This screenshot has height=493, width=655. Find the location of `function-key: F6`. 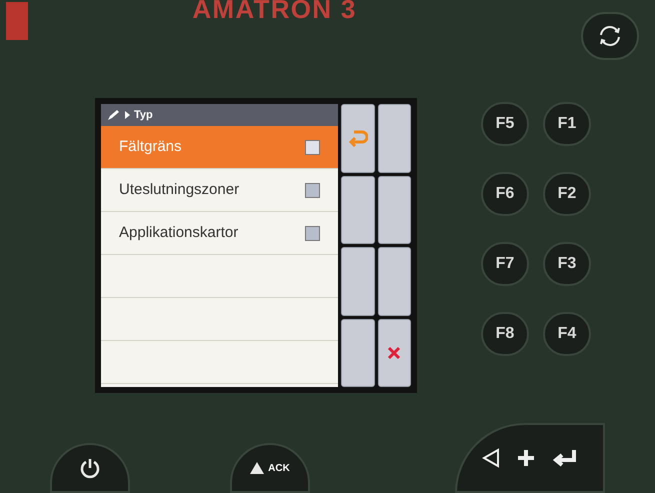

function-key: F6 is located at coordinates (505, 194).